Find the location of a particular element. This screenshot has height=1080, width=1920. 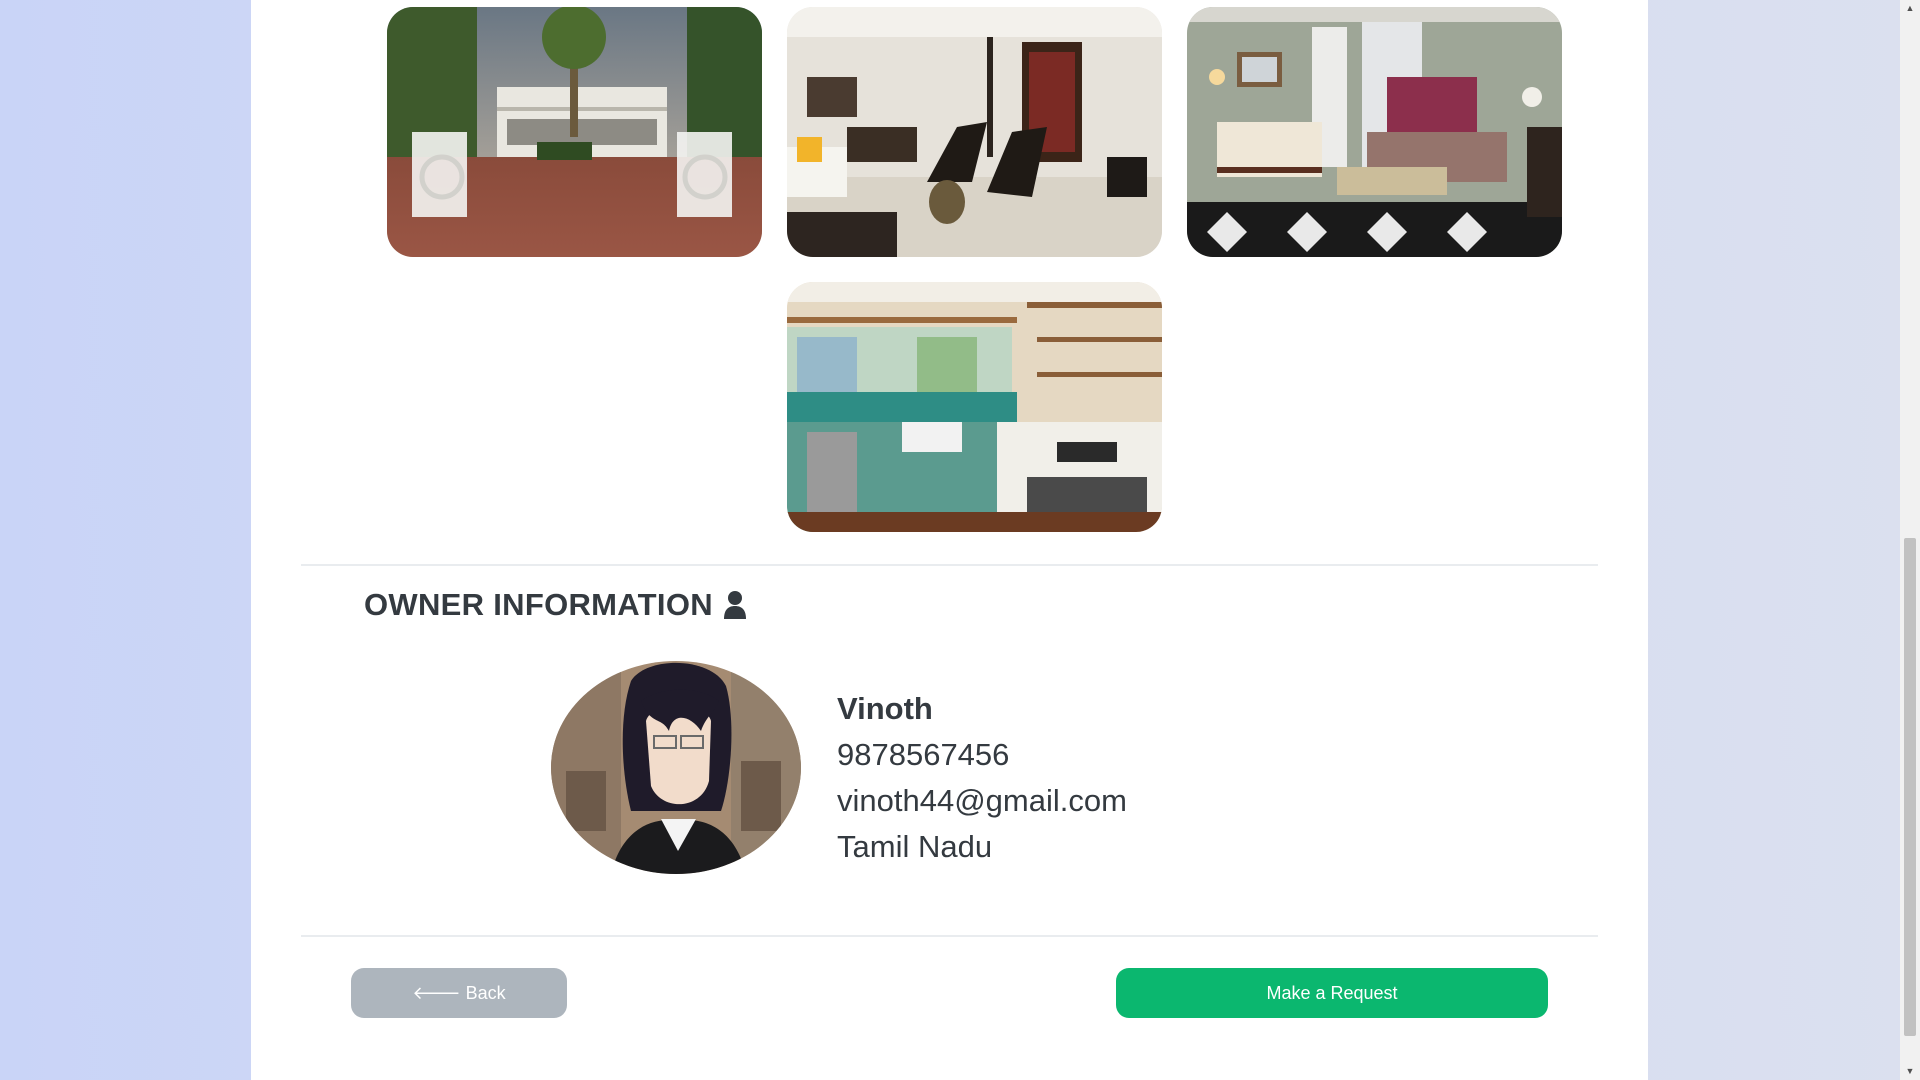

owner-phone: 9878567456 is located at coordinates (923, 754).